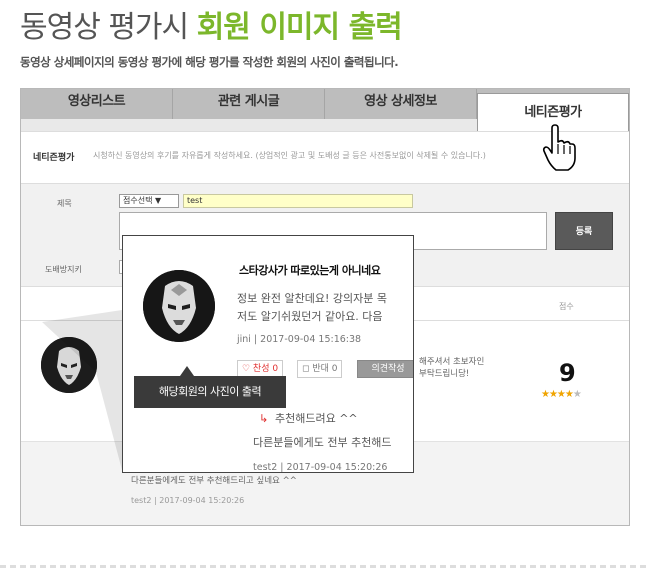 The width and height of the screenshot is (650, 572). What do you see at coordinates (559, 147) in the screenshot?
I see `hand-cursor-icon` at bounding box center [559, 147].